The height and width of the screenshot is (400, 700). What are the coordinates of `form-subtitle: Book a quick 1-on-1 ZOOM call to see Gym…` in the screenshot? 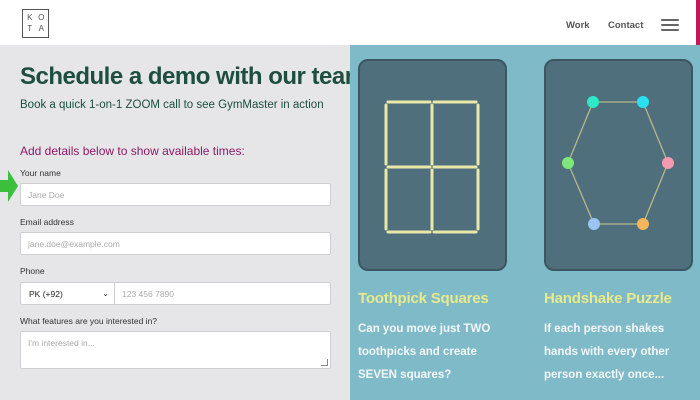 It's located at (172, 105).